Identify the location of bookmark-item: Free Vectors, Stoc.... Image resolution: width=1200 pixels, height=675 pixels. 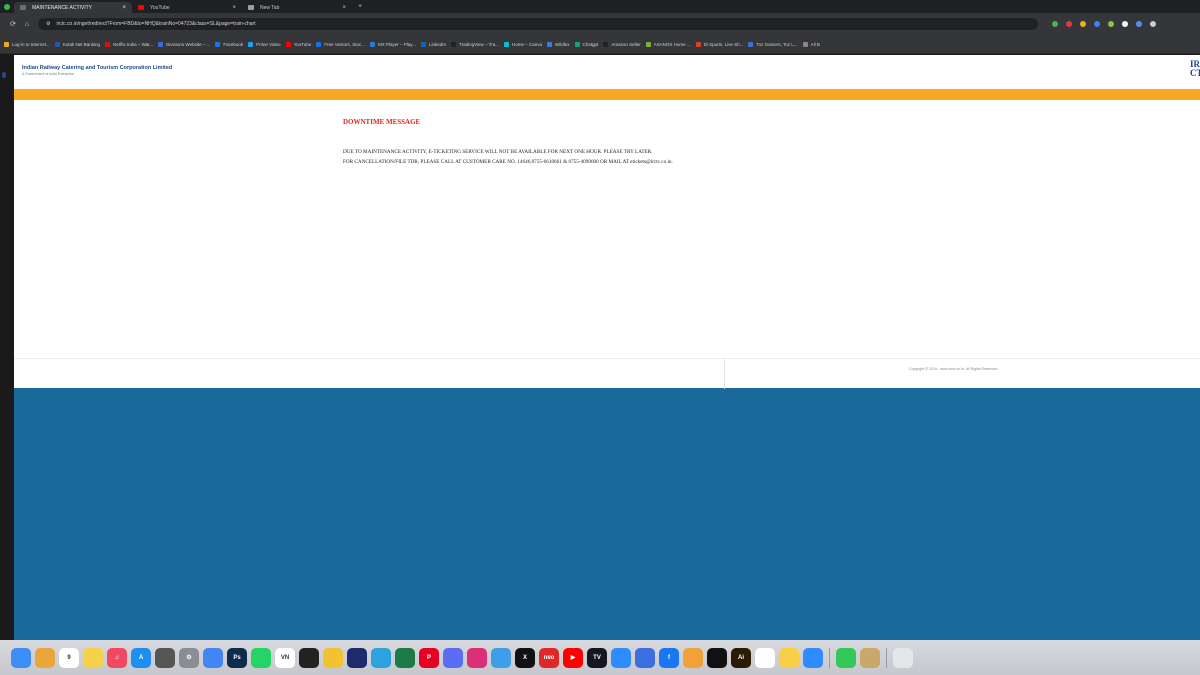
(341, 44).